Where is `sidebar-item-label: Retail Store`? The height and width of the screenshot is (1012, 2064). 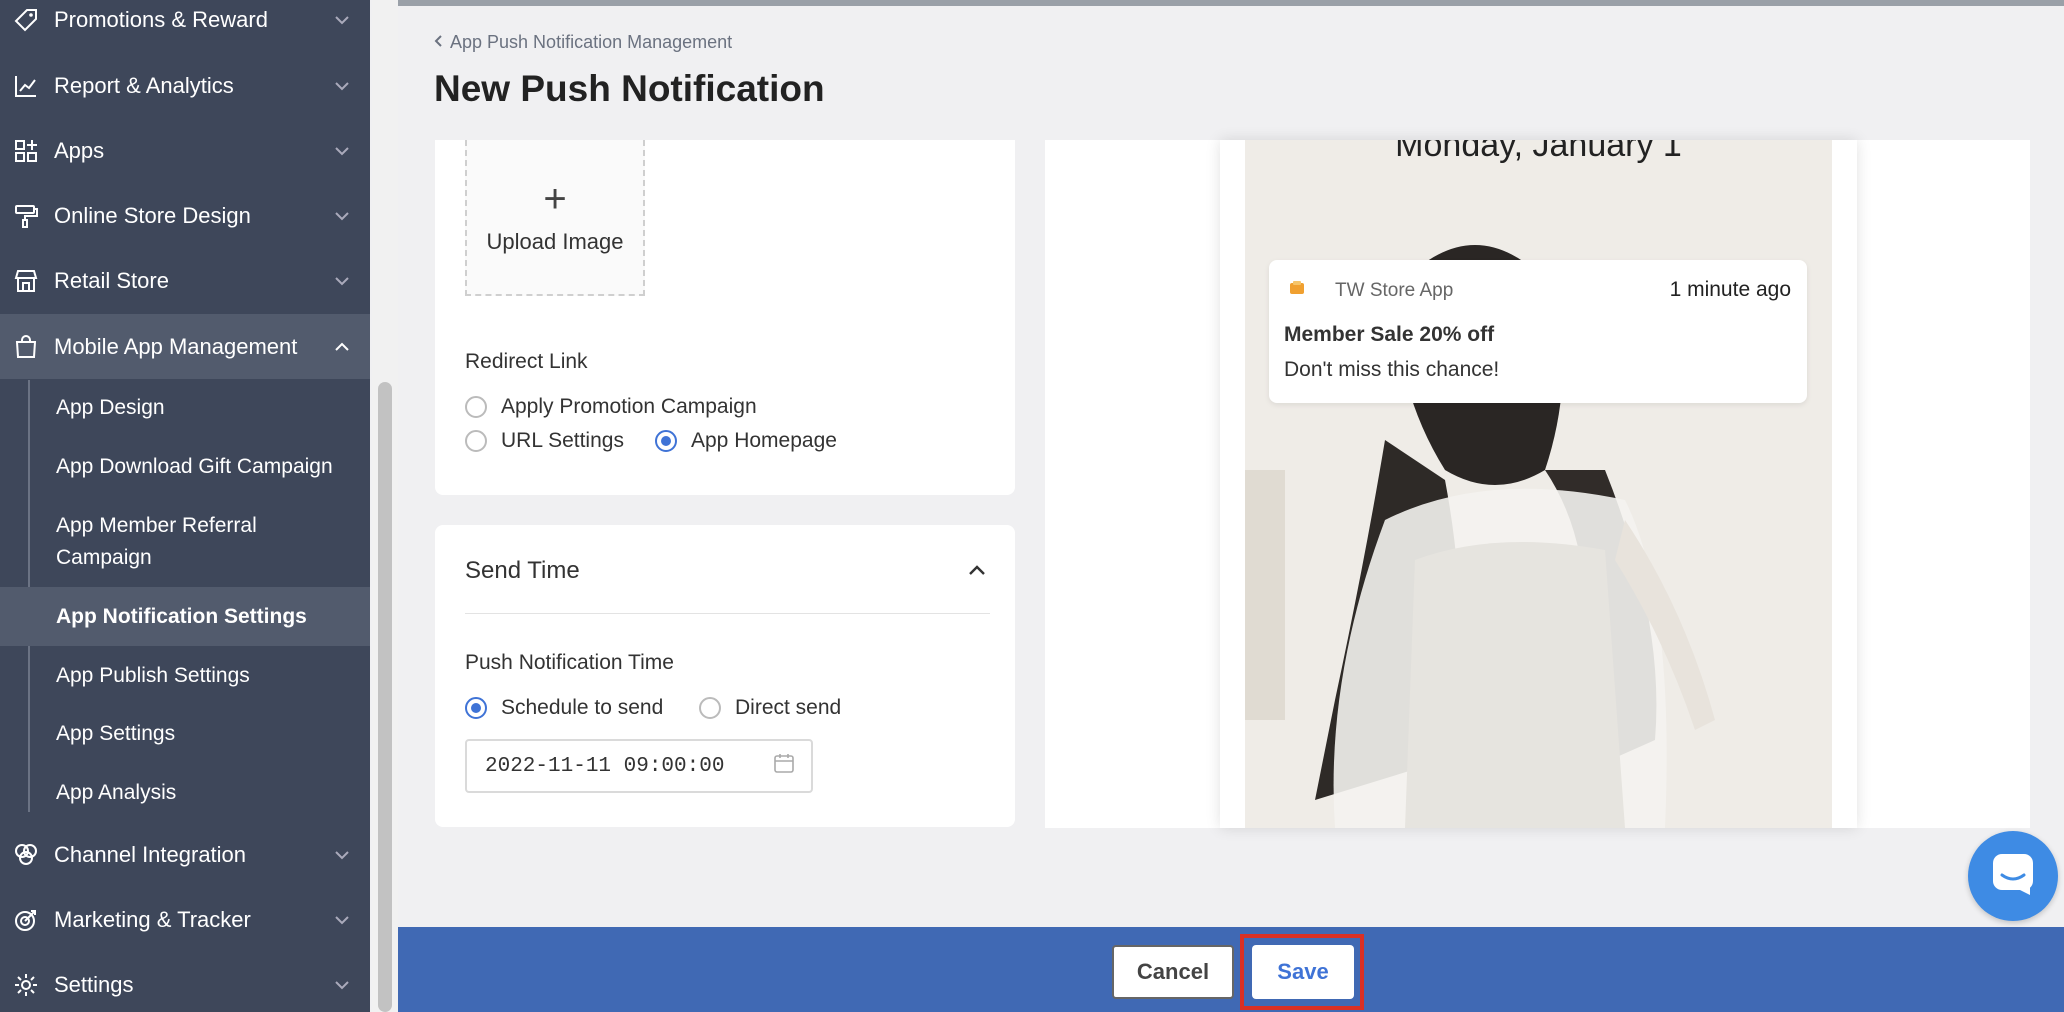 sidebar-item-label: Retail Store is located at coordinates (111, 280).